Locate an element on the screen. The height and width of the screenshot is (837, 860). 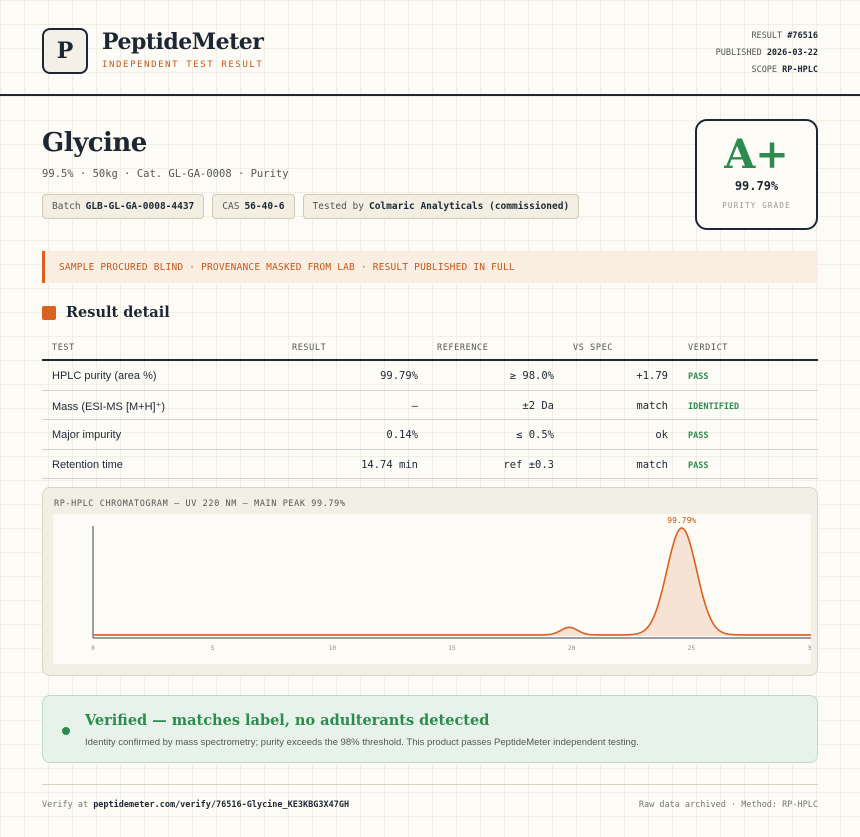
peak-label: 99.79% is located at coordinates (681, 520).